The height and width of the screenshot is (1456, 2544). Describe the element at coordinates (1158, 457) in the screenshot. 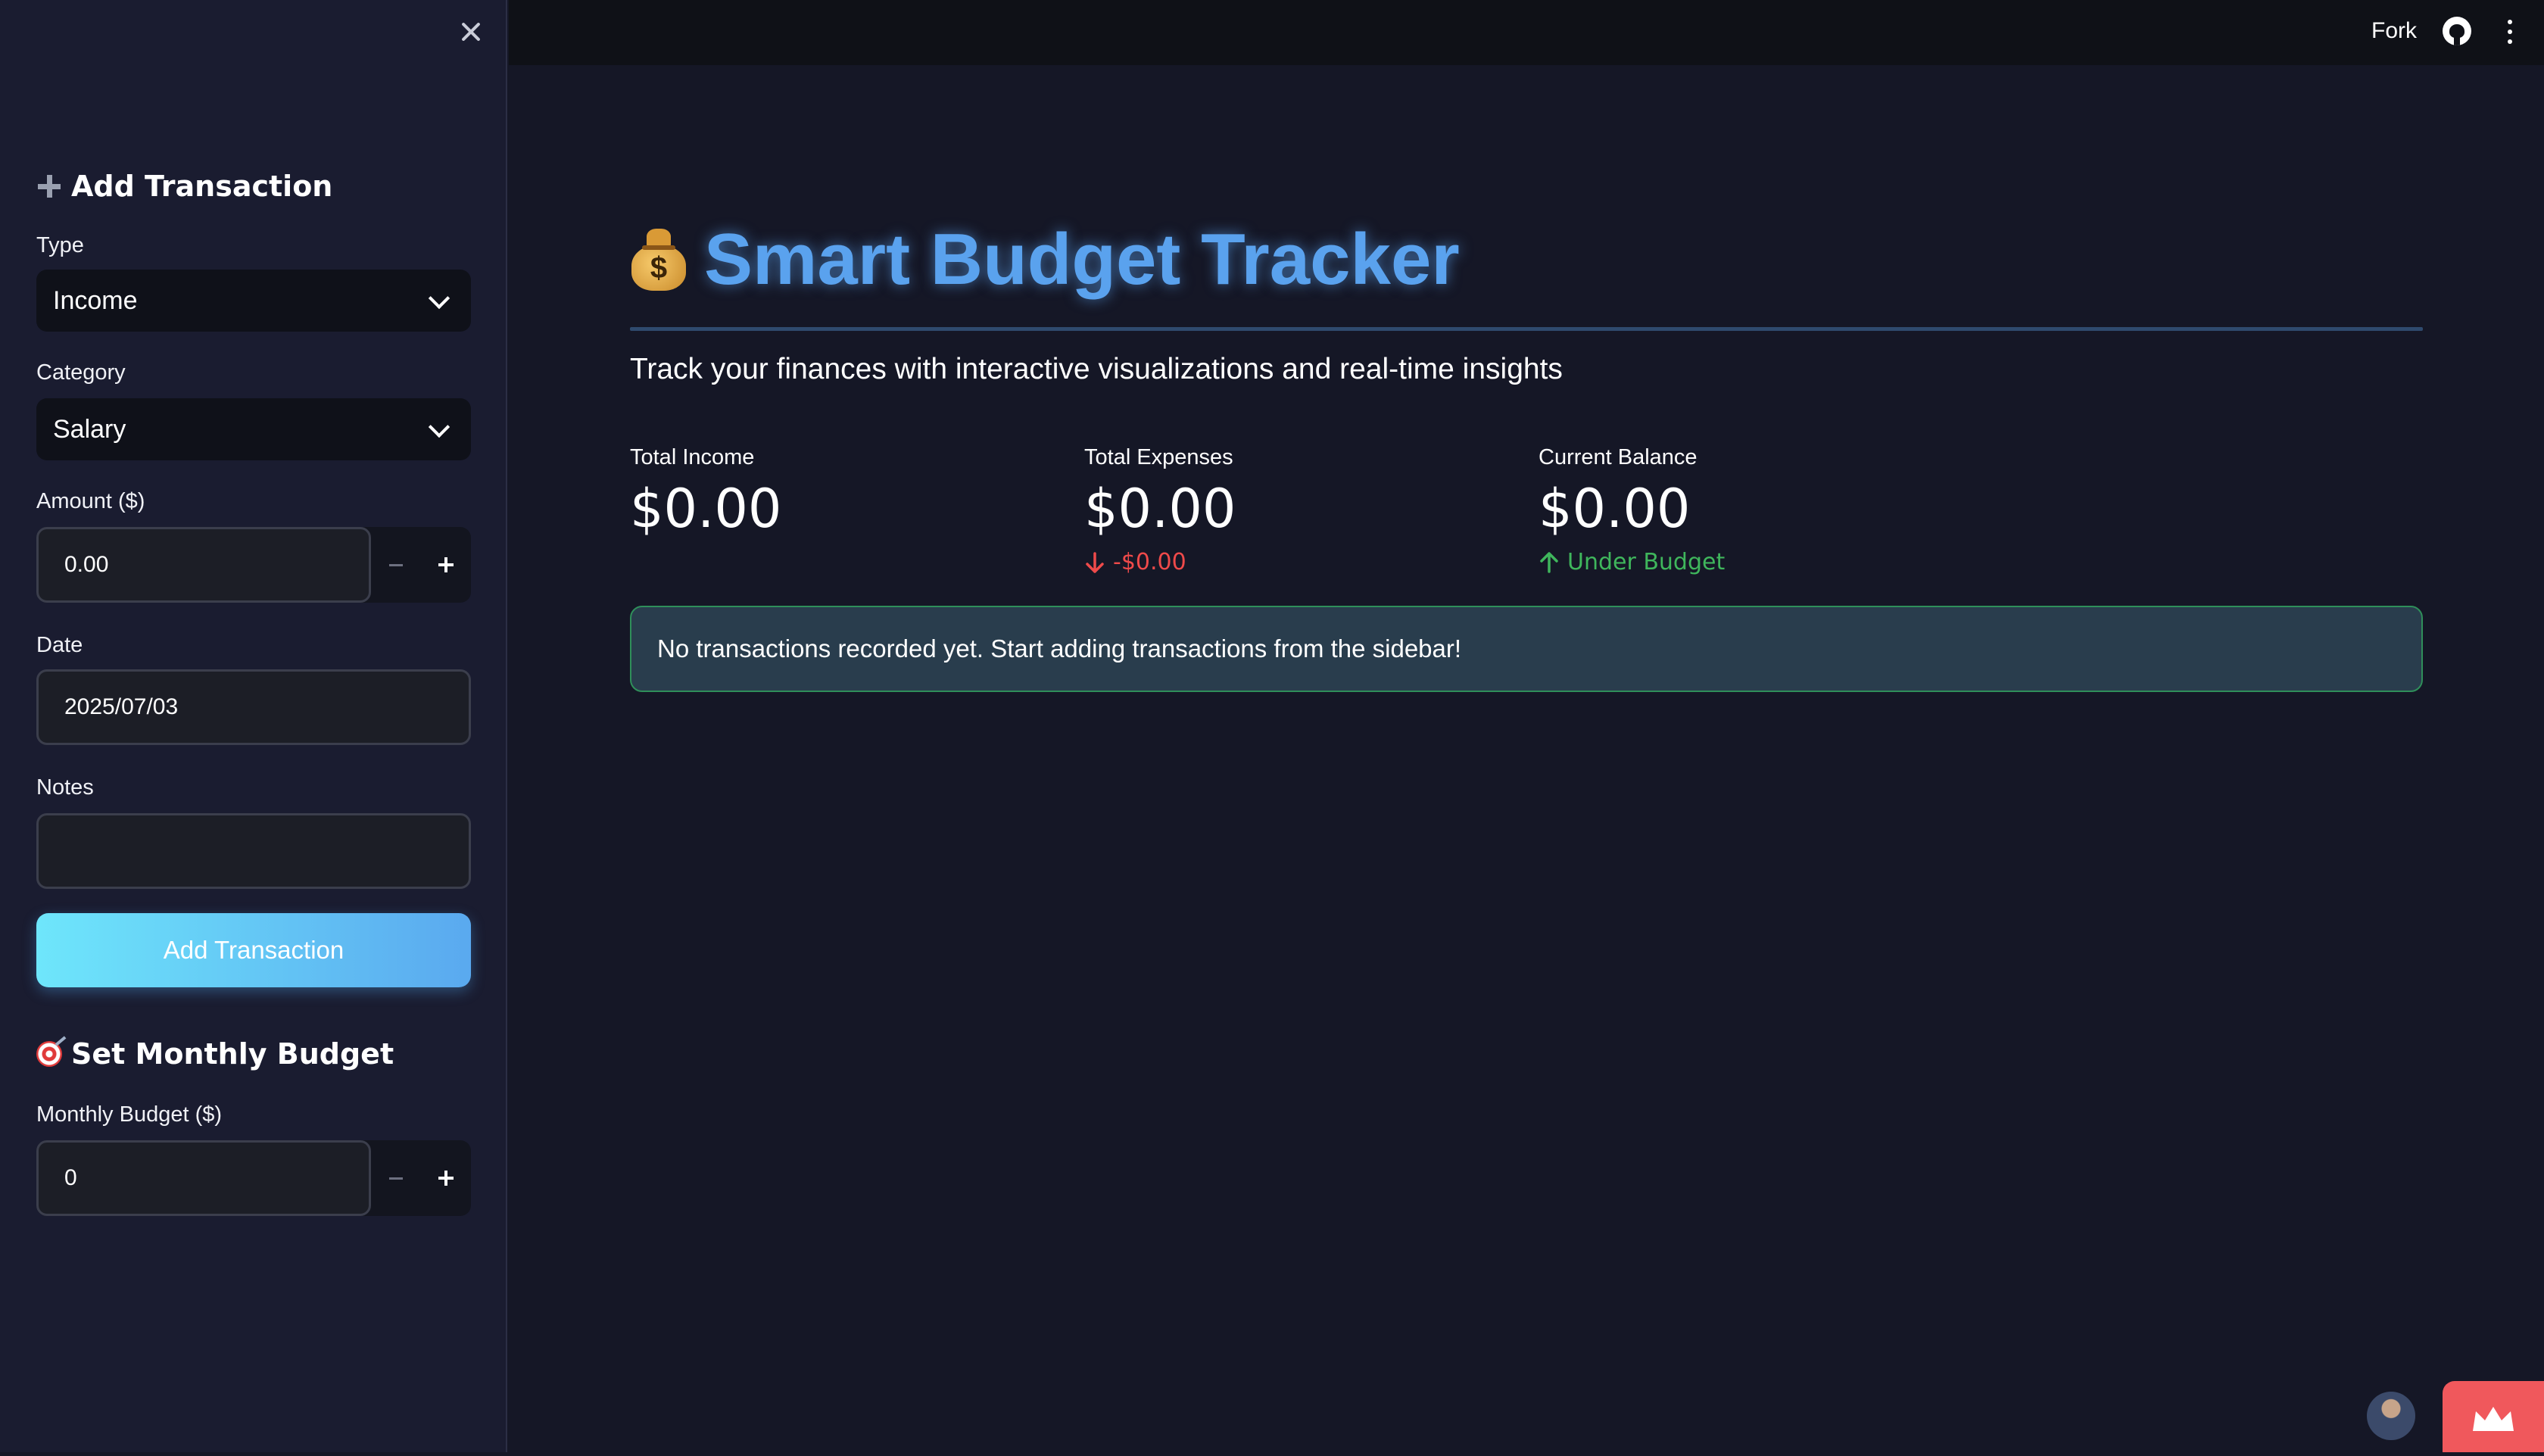

I see `metric-label: Total Expenses` at that location.